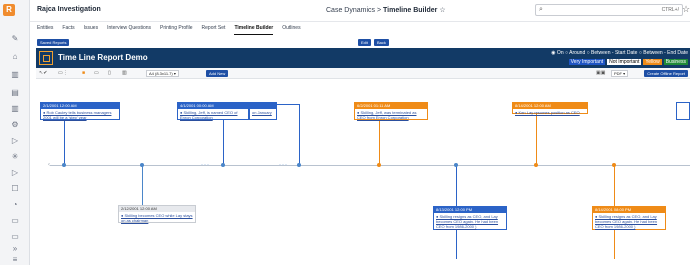 The image size is (690, 265). What do you see at coordinates (587, 62) in the screenshot?
I see `legend-very-important: Very Important` at bounding box center [587, 62].